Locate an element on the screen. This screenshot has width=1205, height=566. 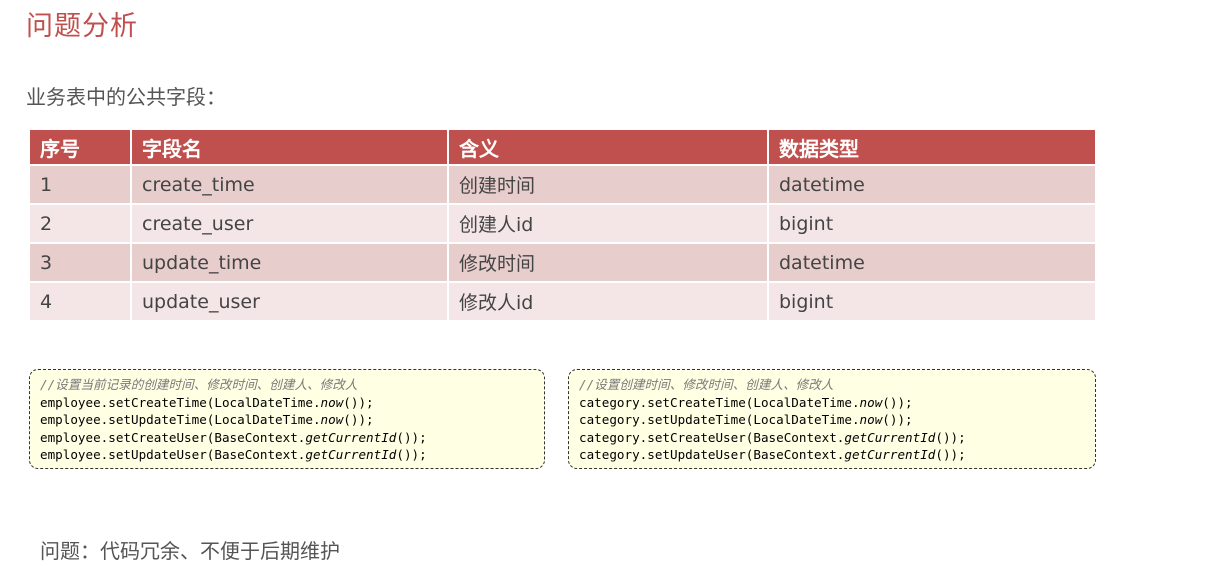
cell-meaning: 修改人id is located at coordinates (608, 300).